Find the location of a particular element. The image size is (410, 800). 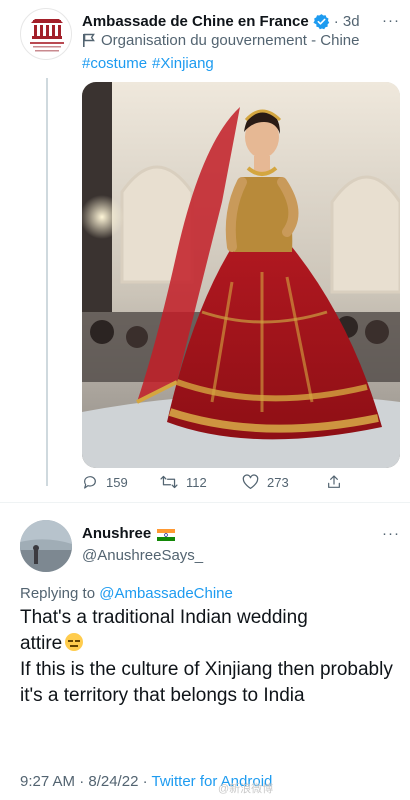

tweet-action-bar: 159 112 273 is located at coordinates (232, 485).